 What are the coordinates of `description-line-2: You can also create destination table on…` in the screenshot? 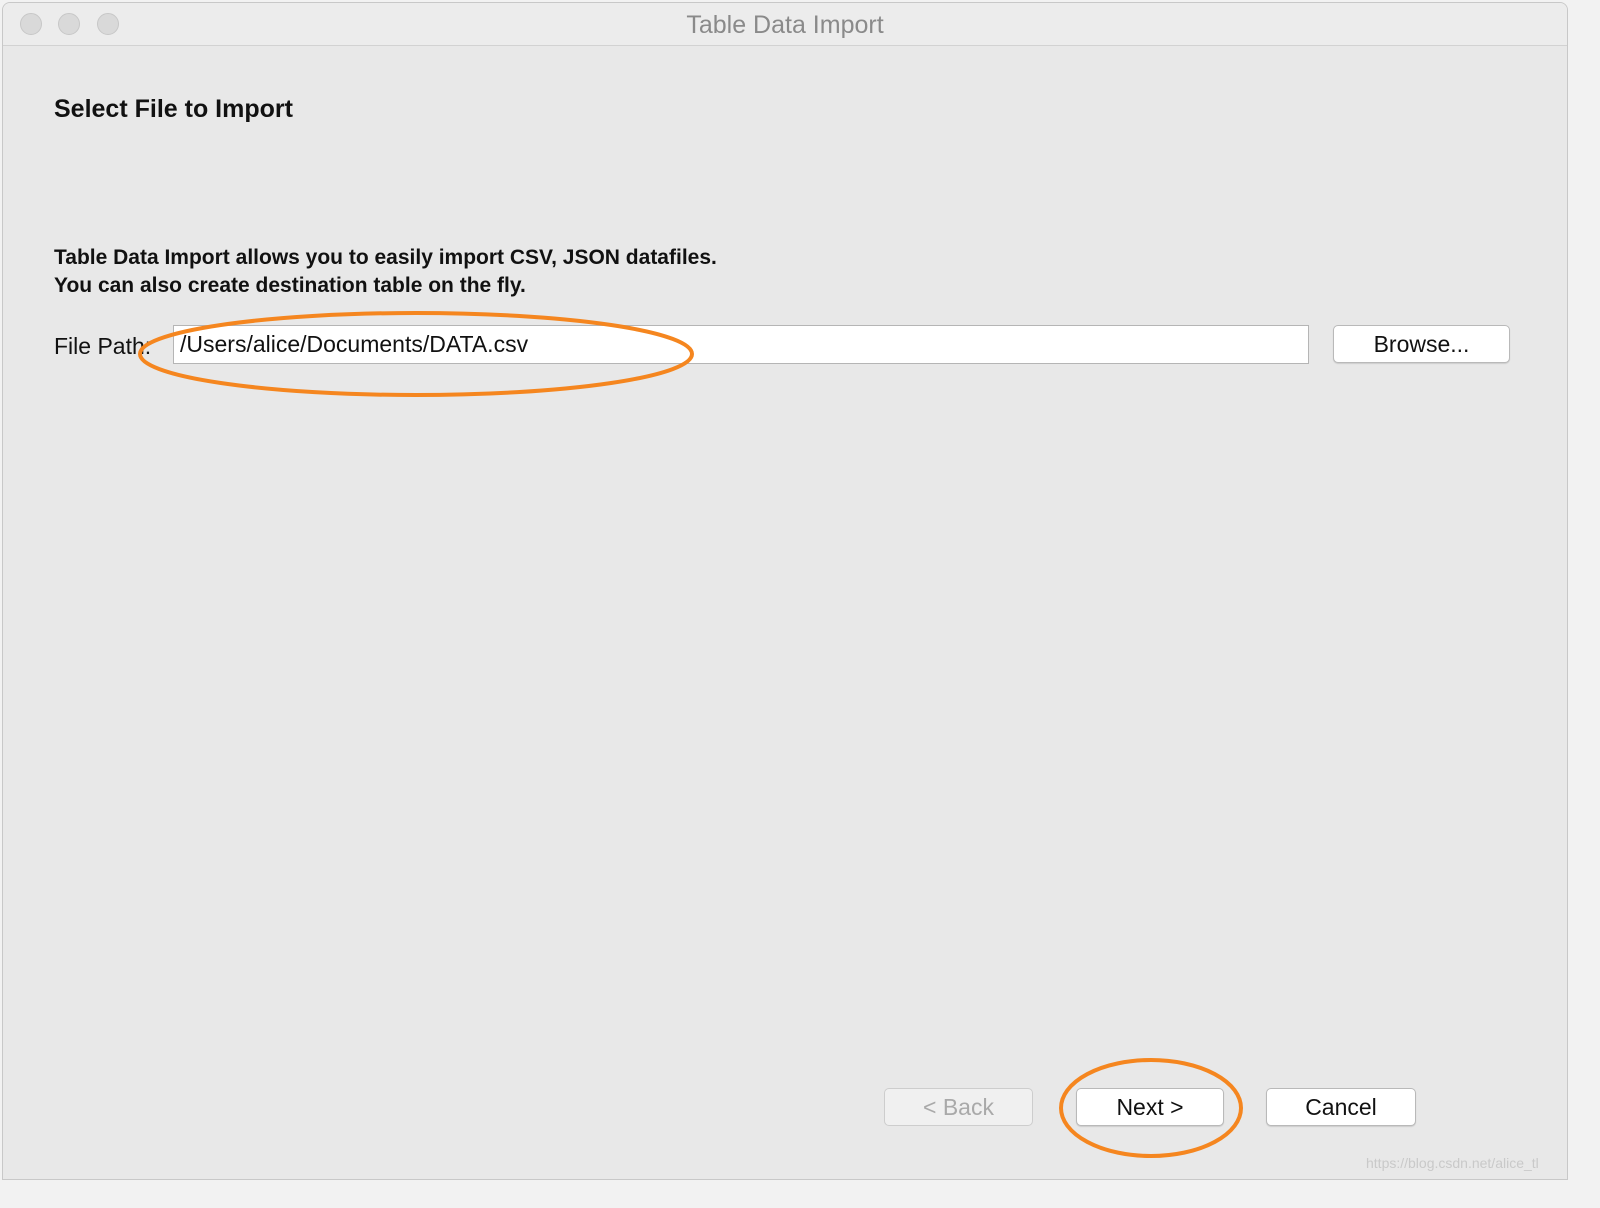 It's located at (290, 285).